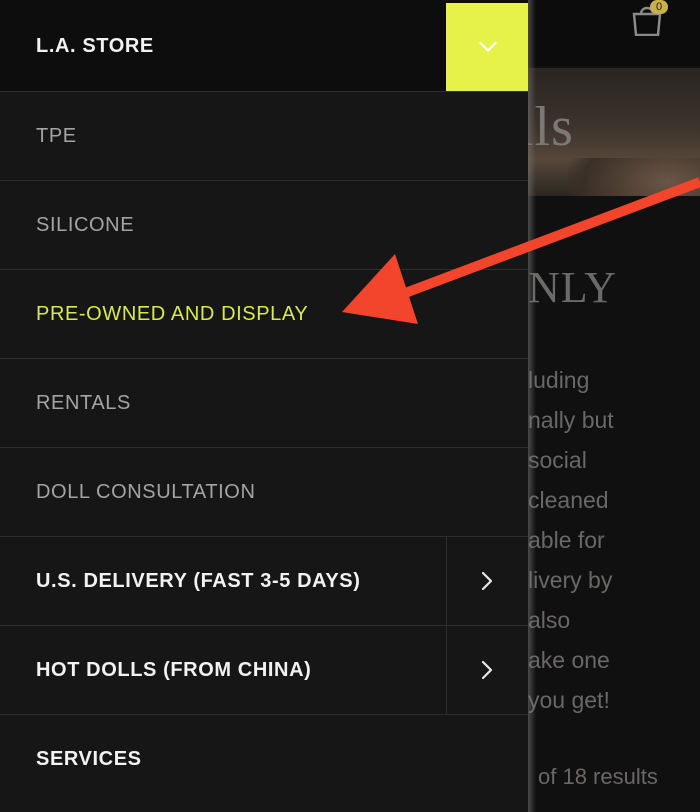 The image size is (700, 812). I want to click on collapse-submenu-button, so click(487, 47).